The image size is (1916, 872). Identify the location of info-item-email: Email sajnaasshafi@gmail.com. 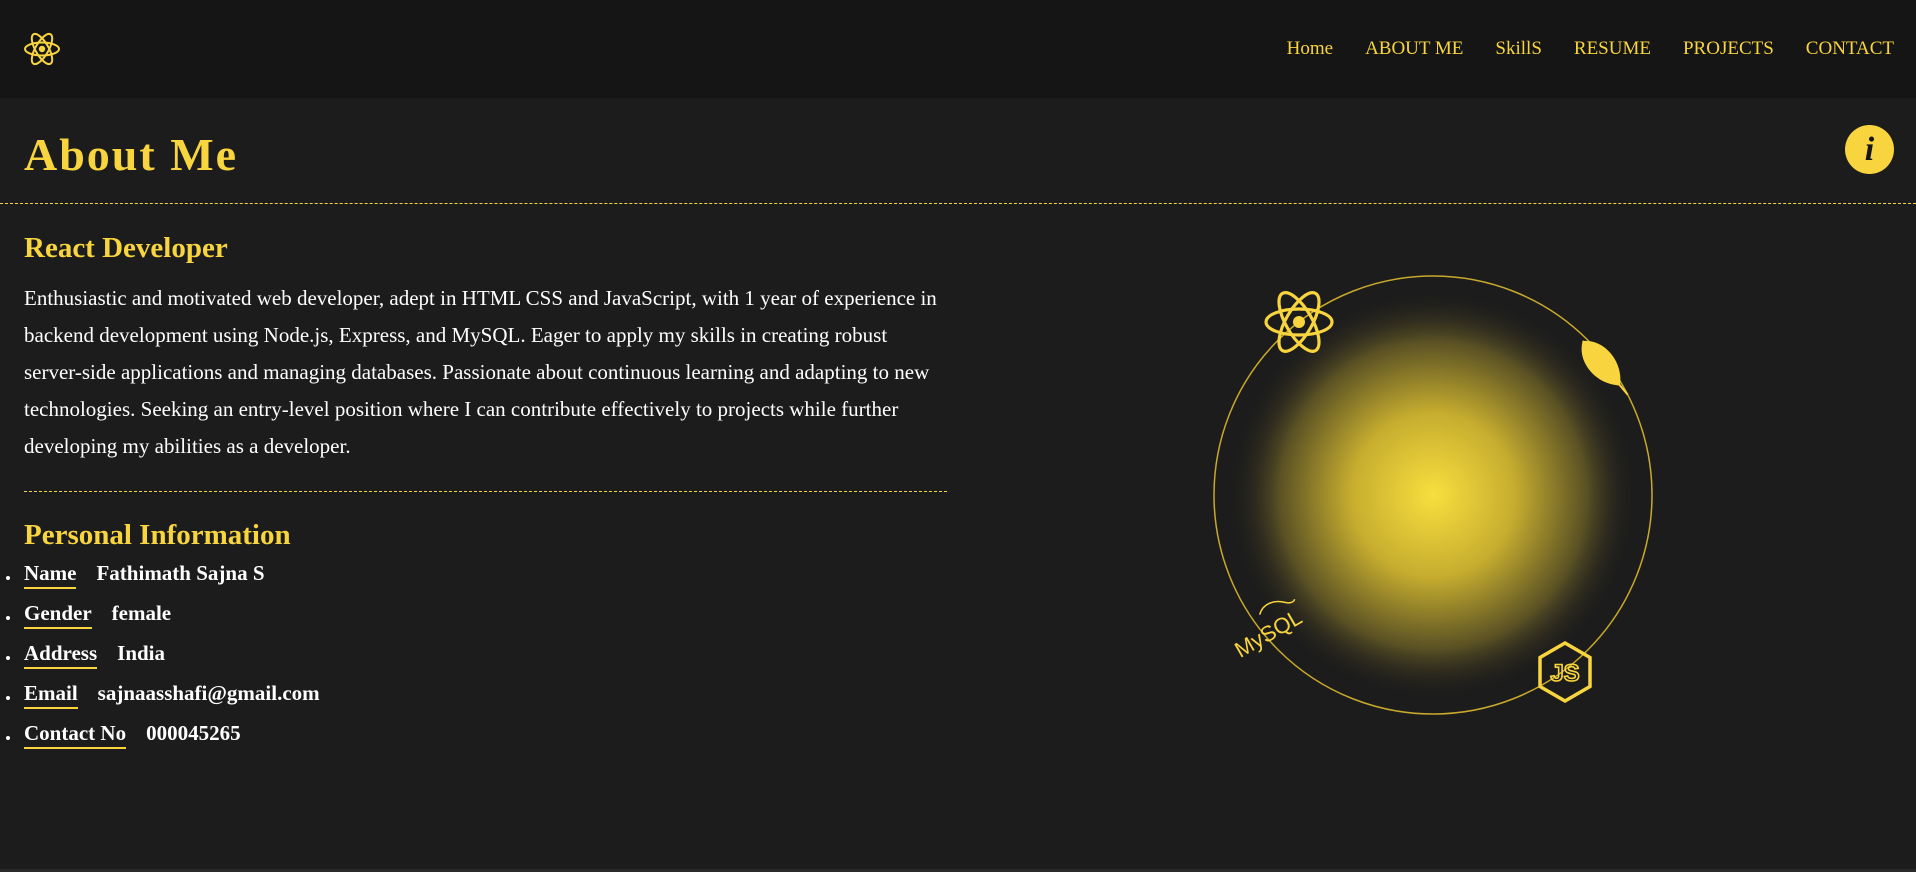
(476, 700).